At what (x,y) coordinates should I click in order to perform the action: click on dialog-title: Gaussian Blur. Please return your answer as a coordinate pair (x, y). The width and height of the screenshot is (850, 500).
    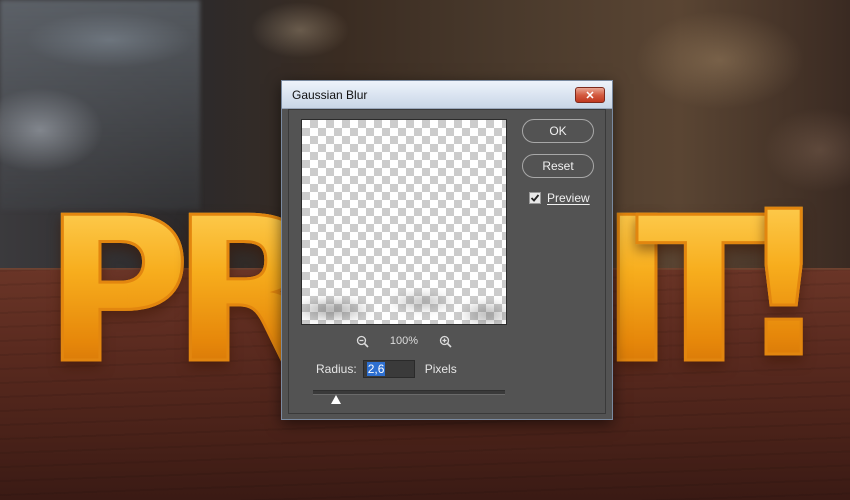
    Looking at the image, I should click on (330, 95).